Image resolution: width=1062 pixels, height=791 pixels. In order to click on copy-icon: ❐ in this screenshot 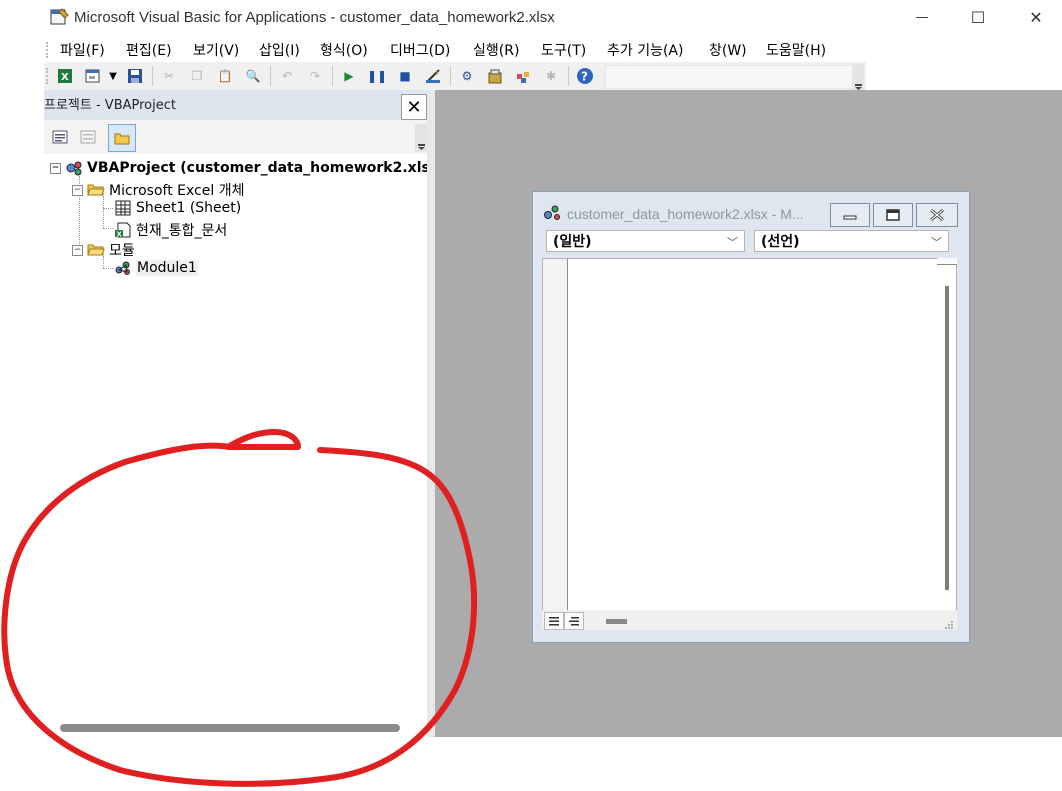, I will do `click(197, 76)`.